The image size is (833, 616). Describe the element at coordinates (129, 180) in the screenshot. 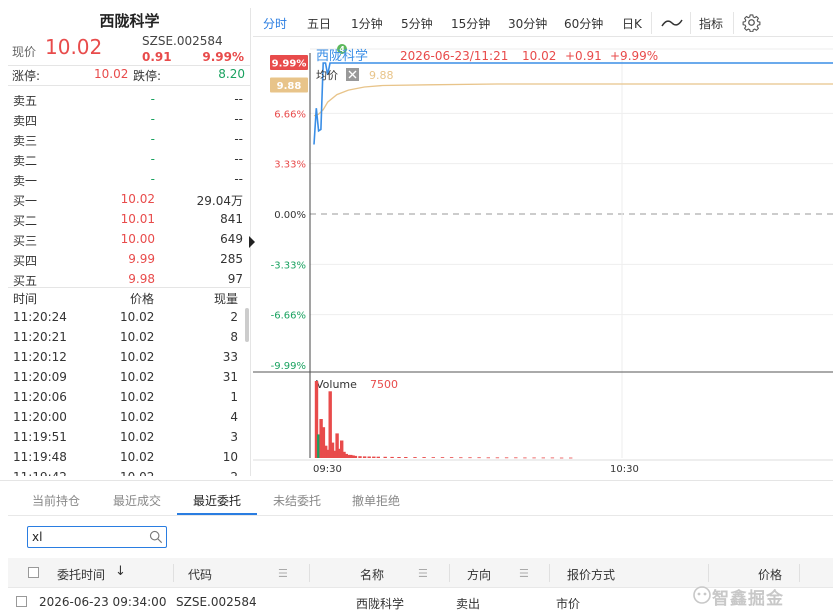

I see `order-book-row: 卖一 - --` at that location.